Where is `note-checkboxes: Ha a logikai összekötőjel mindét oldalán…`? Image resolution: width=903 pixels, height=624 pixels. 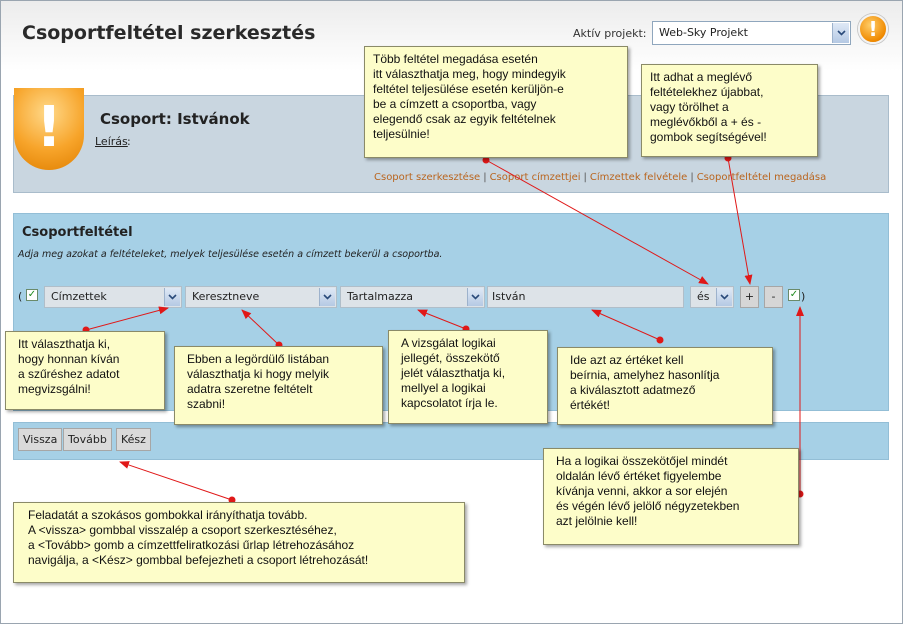 note-checkboxes: Ha a logikai összekötőjel mindét oldalán… is located at coordinates (671, 496).